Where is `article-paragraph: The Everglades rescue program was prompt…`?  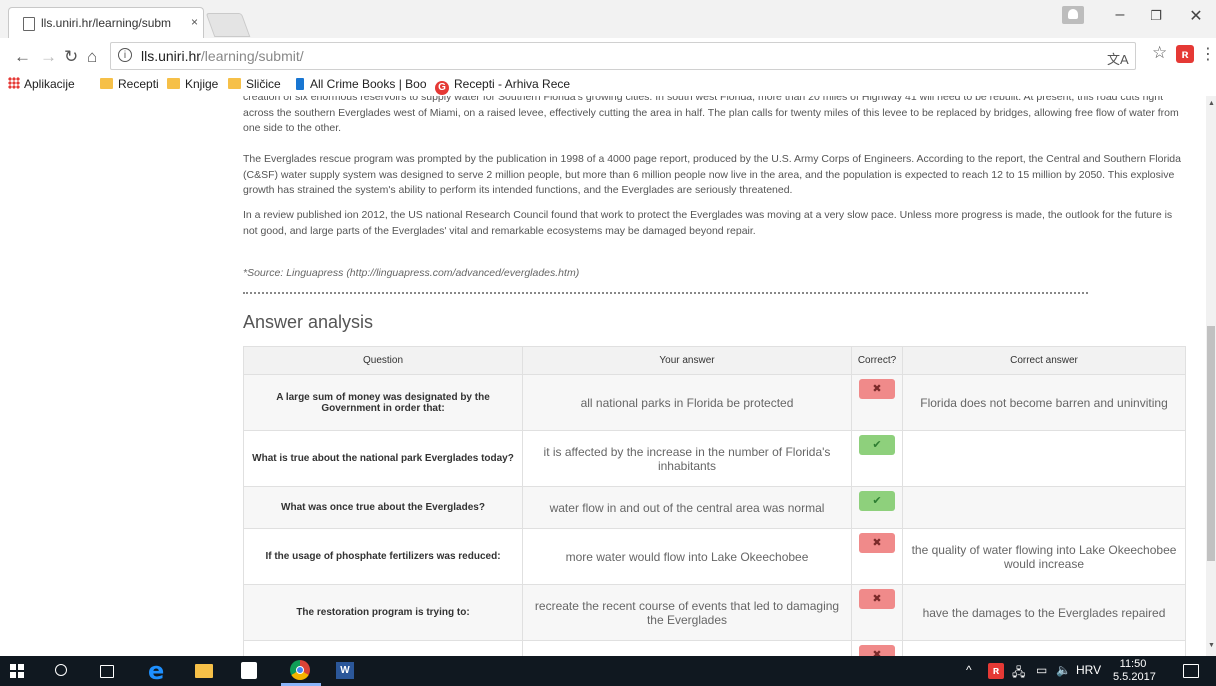
article-paragraph: The Everglades rescue program was prompt… is located at coordinates (712, 174).